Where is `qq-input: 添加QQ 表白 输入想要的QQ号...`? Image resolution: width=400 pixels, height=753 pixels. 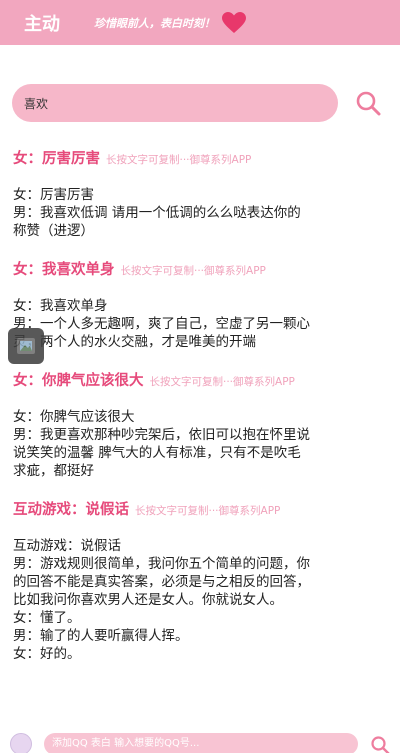 qq-input: 添加QQ 表白 输入想要的QQ号... is located at coordinates (201, 743).